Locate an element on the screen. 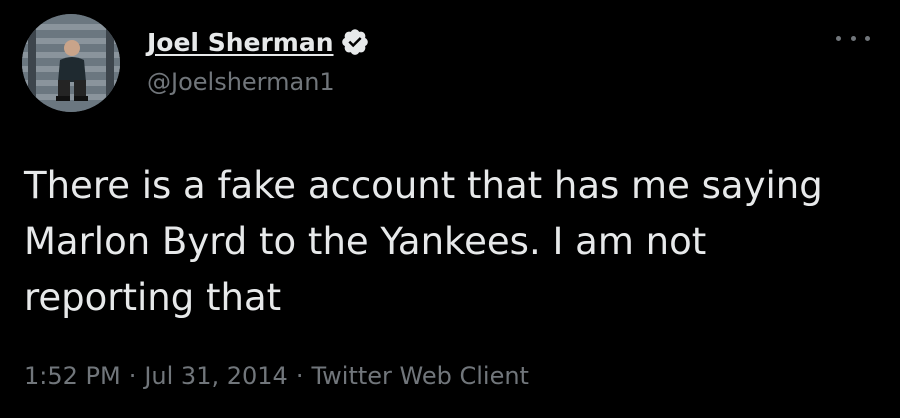 This screenshot has width=900, height=418. tweet-time: 1:52 PM is located at coordinates (72, 376).